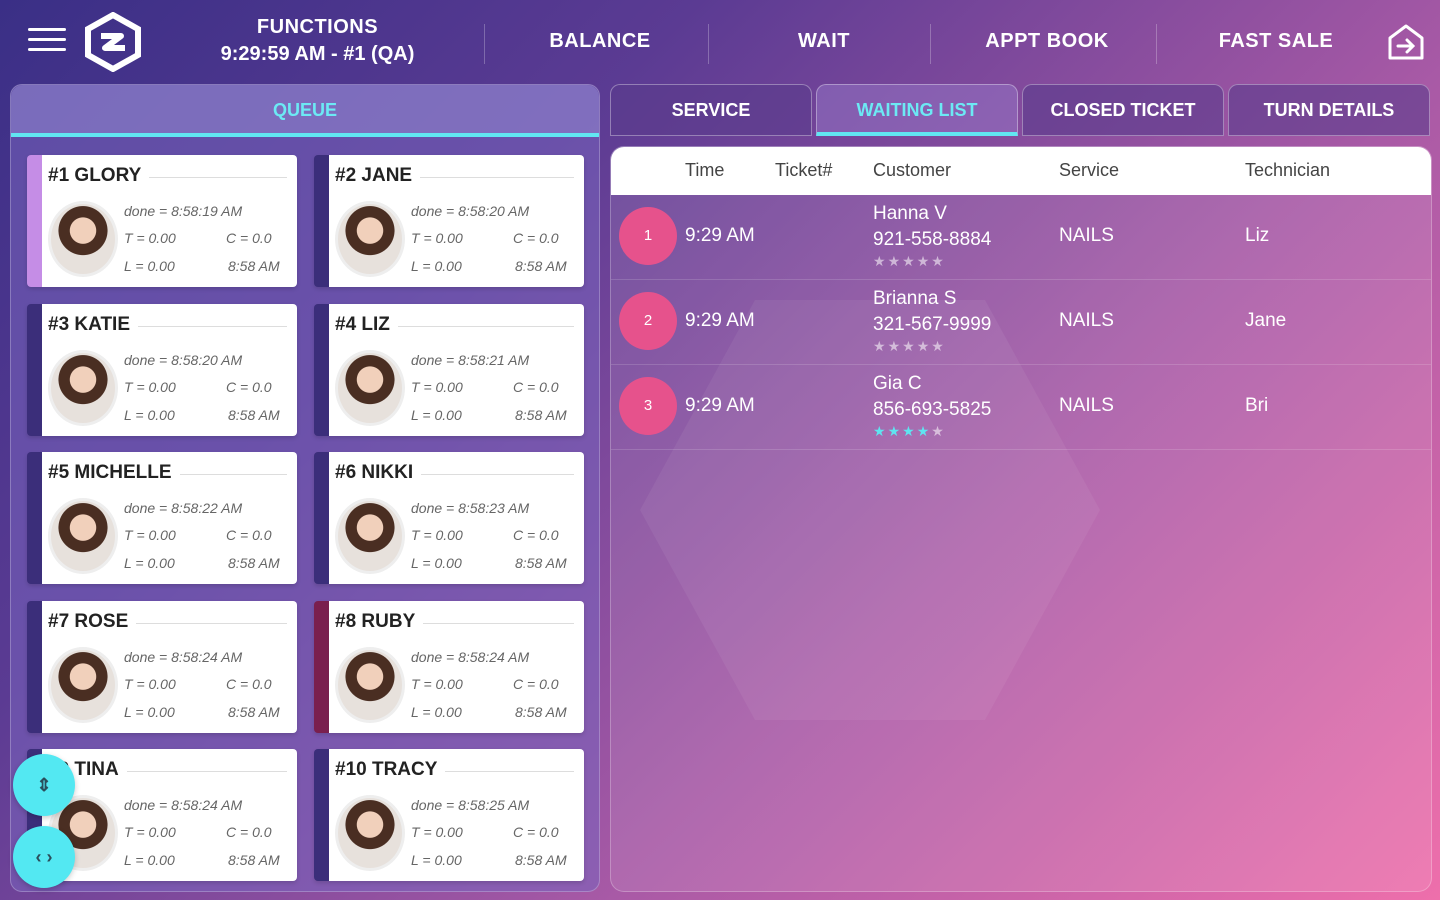  Describe the element at coordinates (711, 110) in the screenshot. I see `tab-service: SERVICE` at that location.